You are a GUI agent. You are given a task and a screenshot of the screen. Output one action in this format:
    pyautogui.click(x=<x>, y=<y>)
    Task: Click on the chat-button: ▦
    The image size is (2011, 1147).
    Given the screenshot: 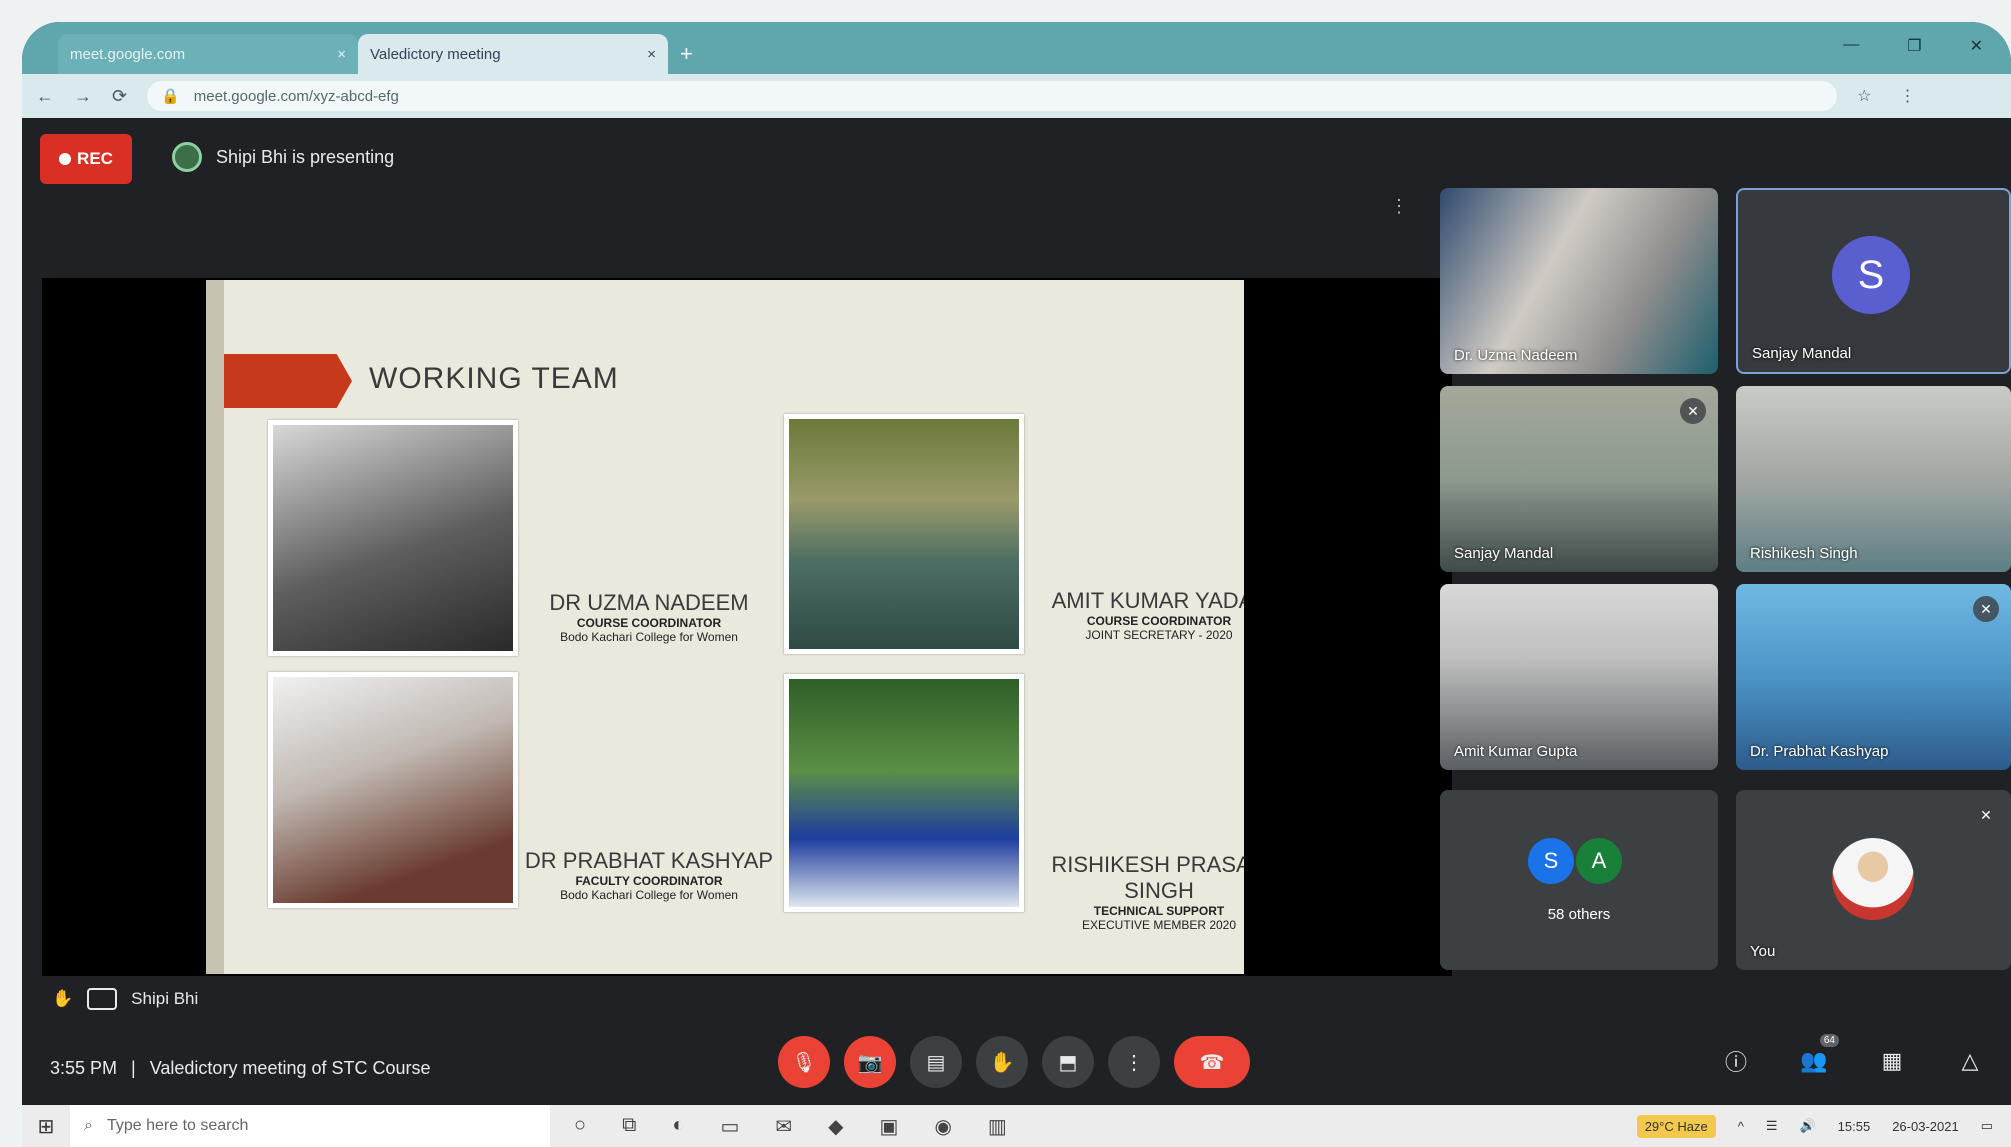 What is the action you would take?
    pyautogui.click(x=1892, y=1061)
    